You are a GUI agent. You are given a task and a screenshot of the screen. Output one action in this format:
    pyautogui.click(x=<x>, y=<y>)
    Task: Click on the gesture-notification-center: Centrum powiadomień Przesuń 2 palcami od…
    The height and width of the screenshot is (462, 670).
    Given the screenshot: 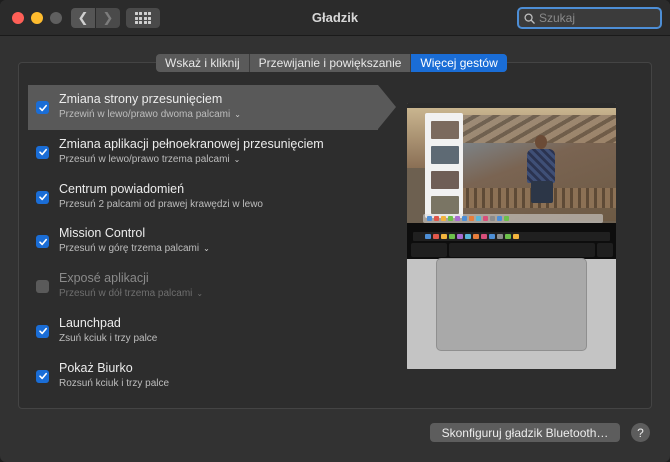 What is the action you would take?
    pyautogui.click(x=203, y=197)
    